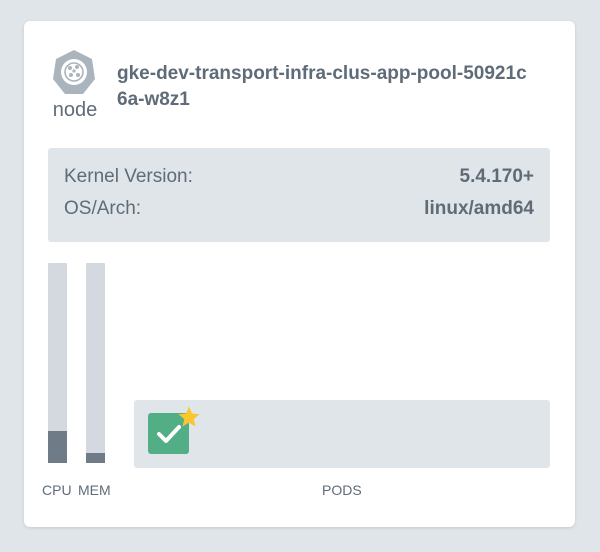  What do you see at coordinates (128, 176) in the screenshot?
I see `info-key: Kernel Version:` at bounding box center [128, 176].